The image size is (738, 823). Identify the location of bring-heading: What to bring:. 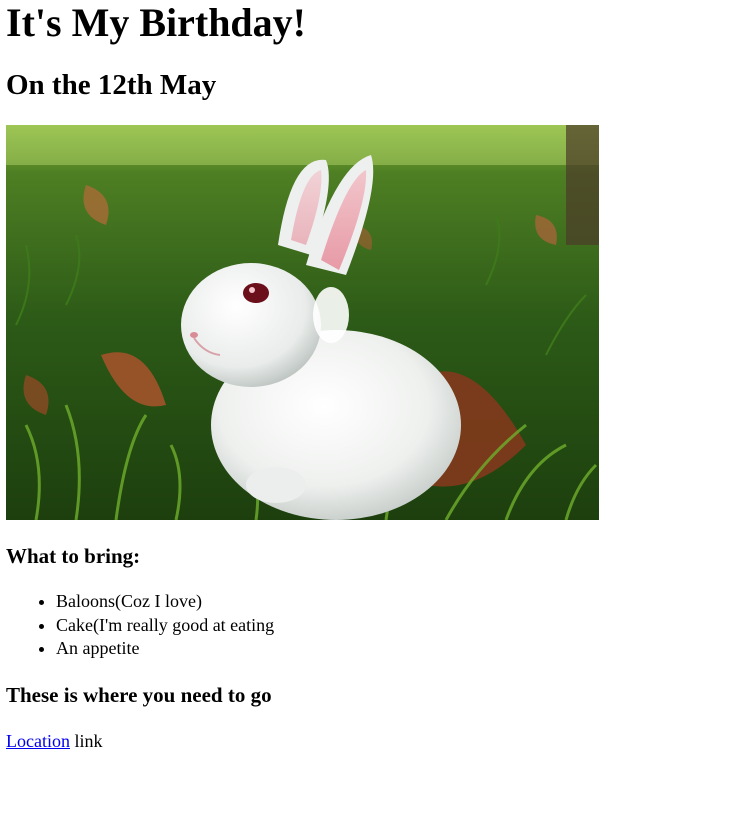
(73, 556).